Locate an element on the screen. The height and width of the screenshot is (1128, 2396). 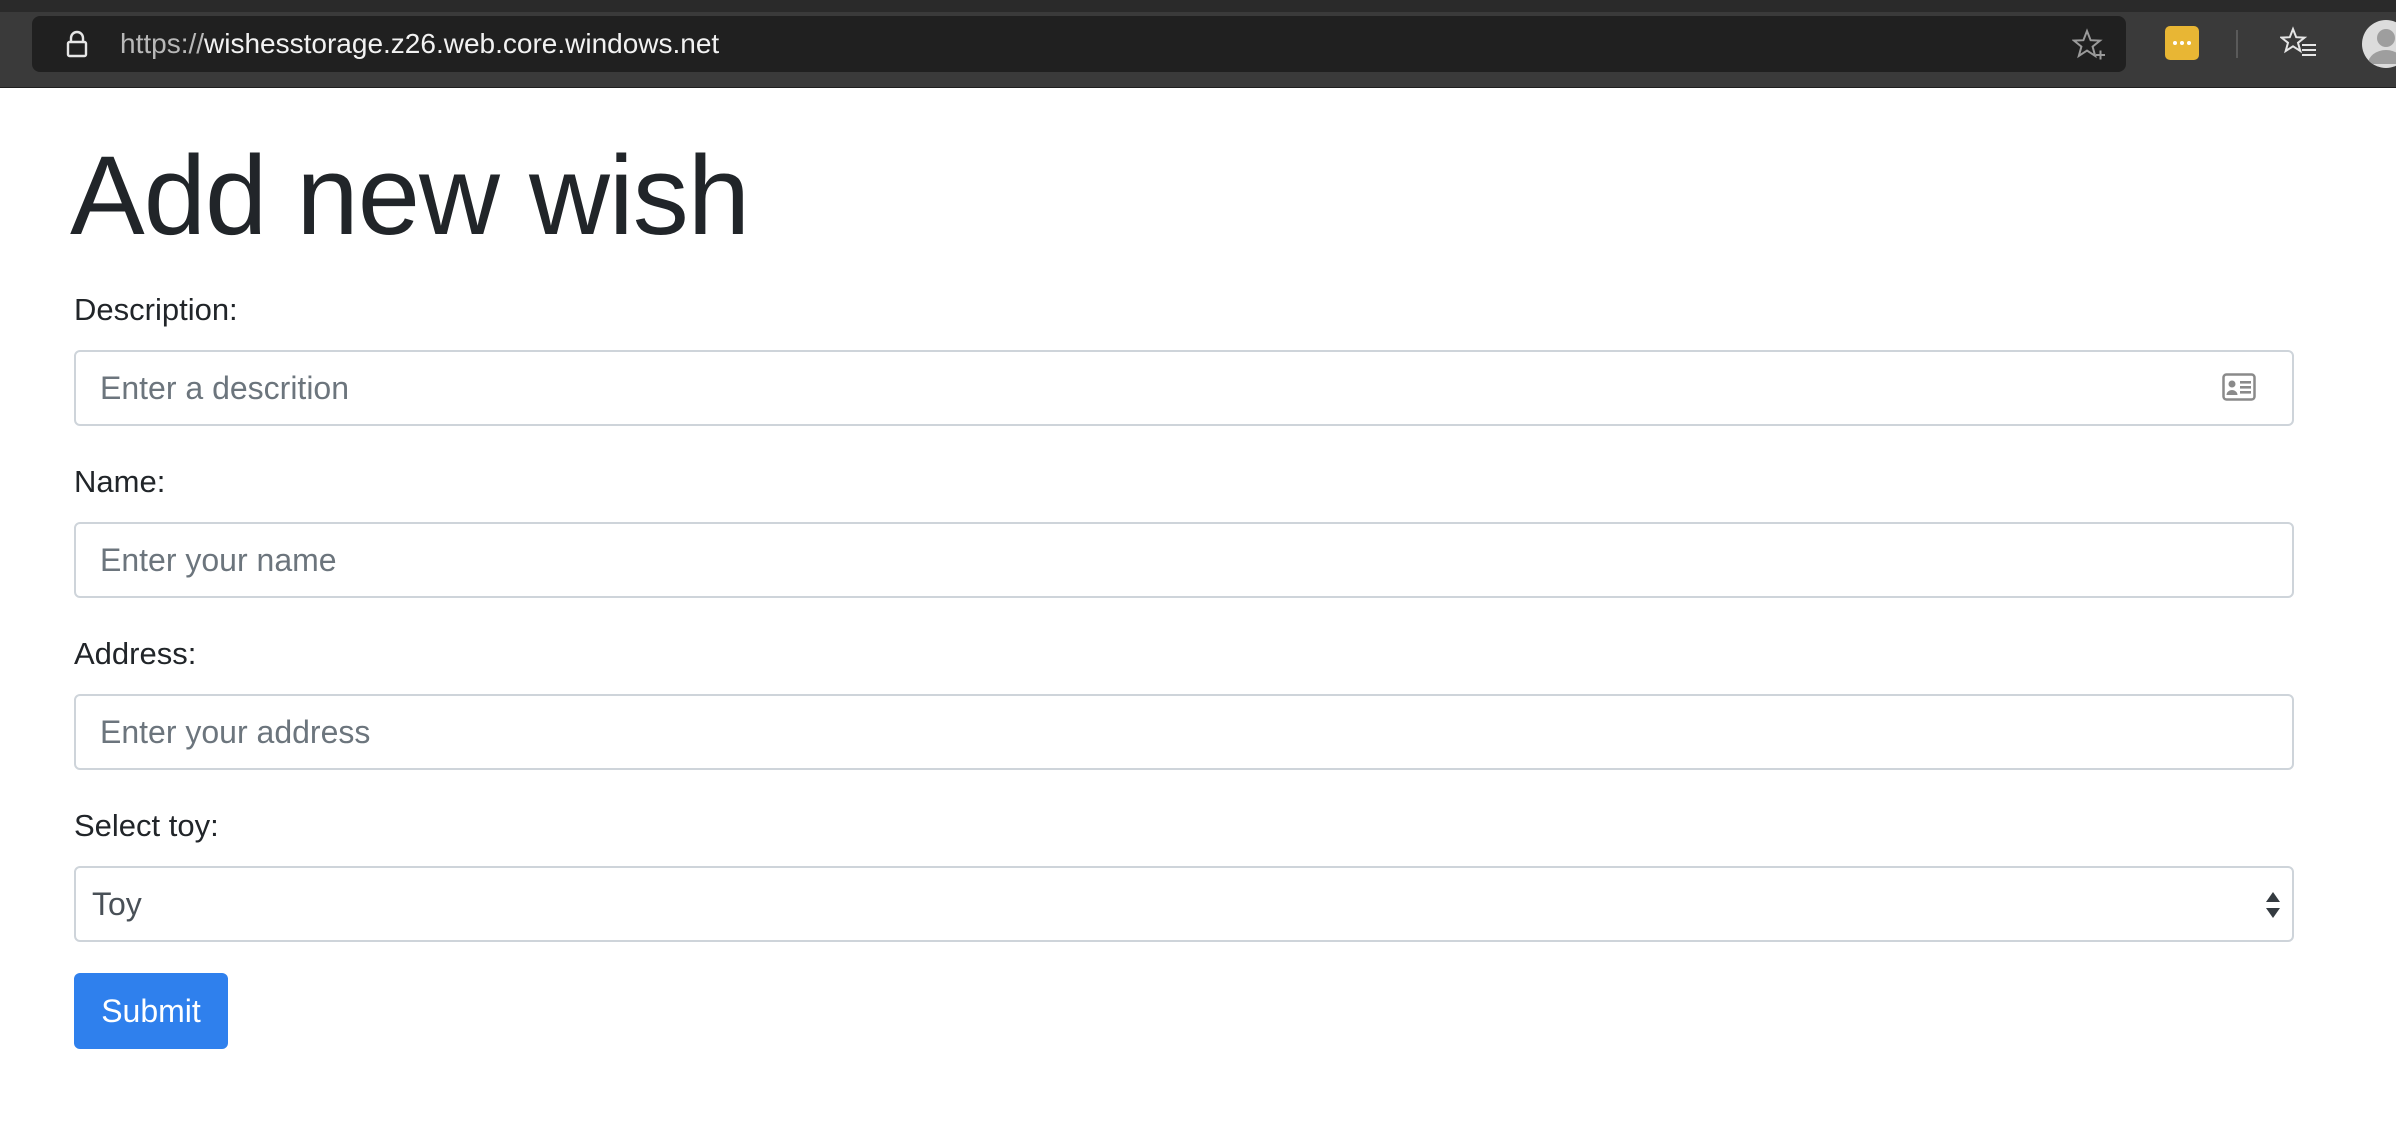
description-input is located at coordinates (1184, 388).